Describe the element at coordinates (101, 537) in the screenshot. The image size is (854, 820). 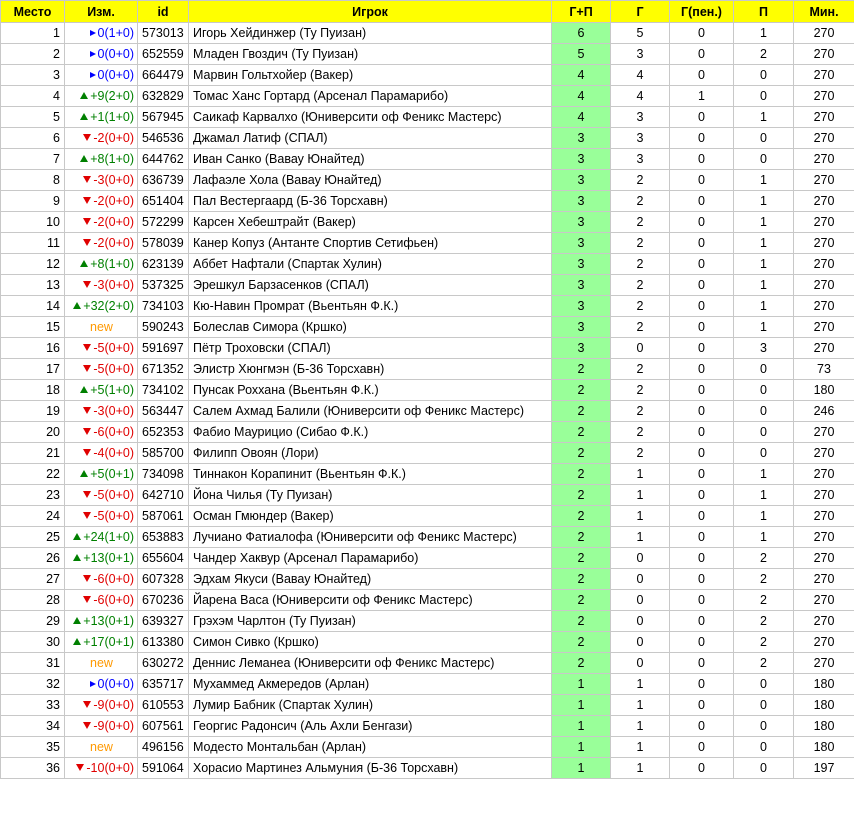
I see `change-cell: +24(1+0)` at that location.